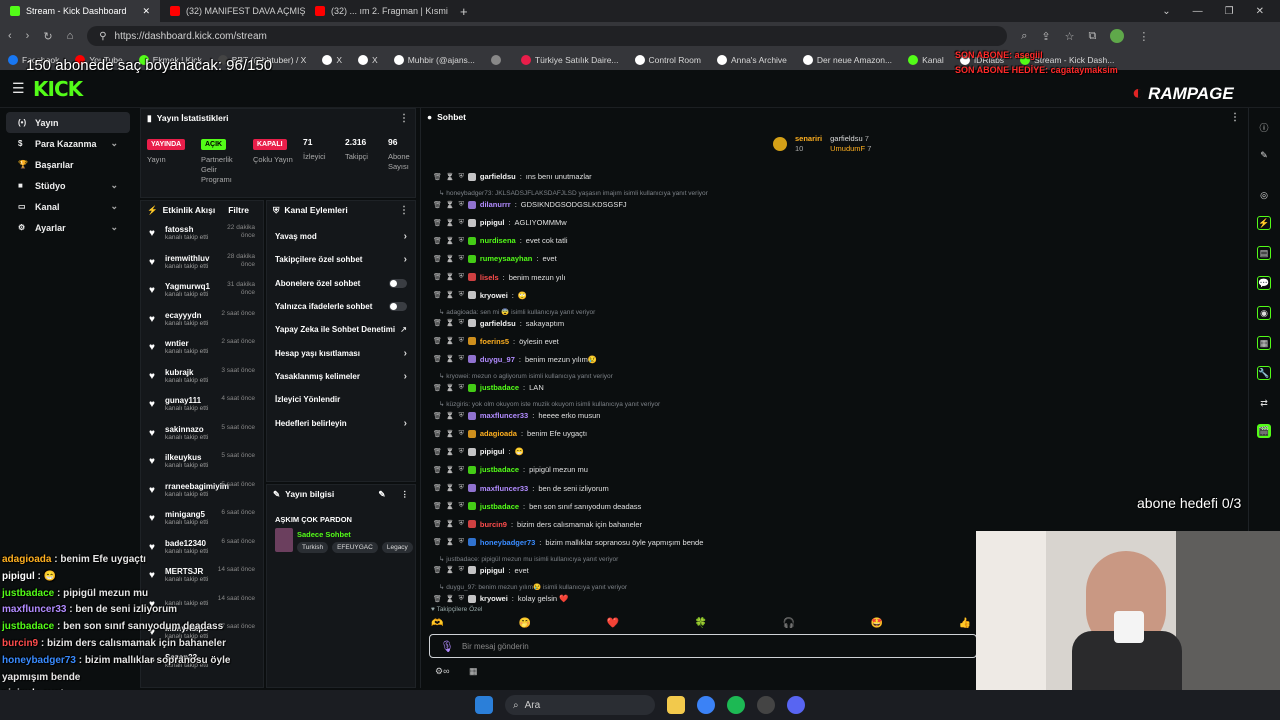 This screenshot has height=720, width=1280. I want to click on mic-icon: 🎙, so click(447, 646).